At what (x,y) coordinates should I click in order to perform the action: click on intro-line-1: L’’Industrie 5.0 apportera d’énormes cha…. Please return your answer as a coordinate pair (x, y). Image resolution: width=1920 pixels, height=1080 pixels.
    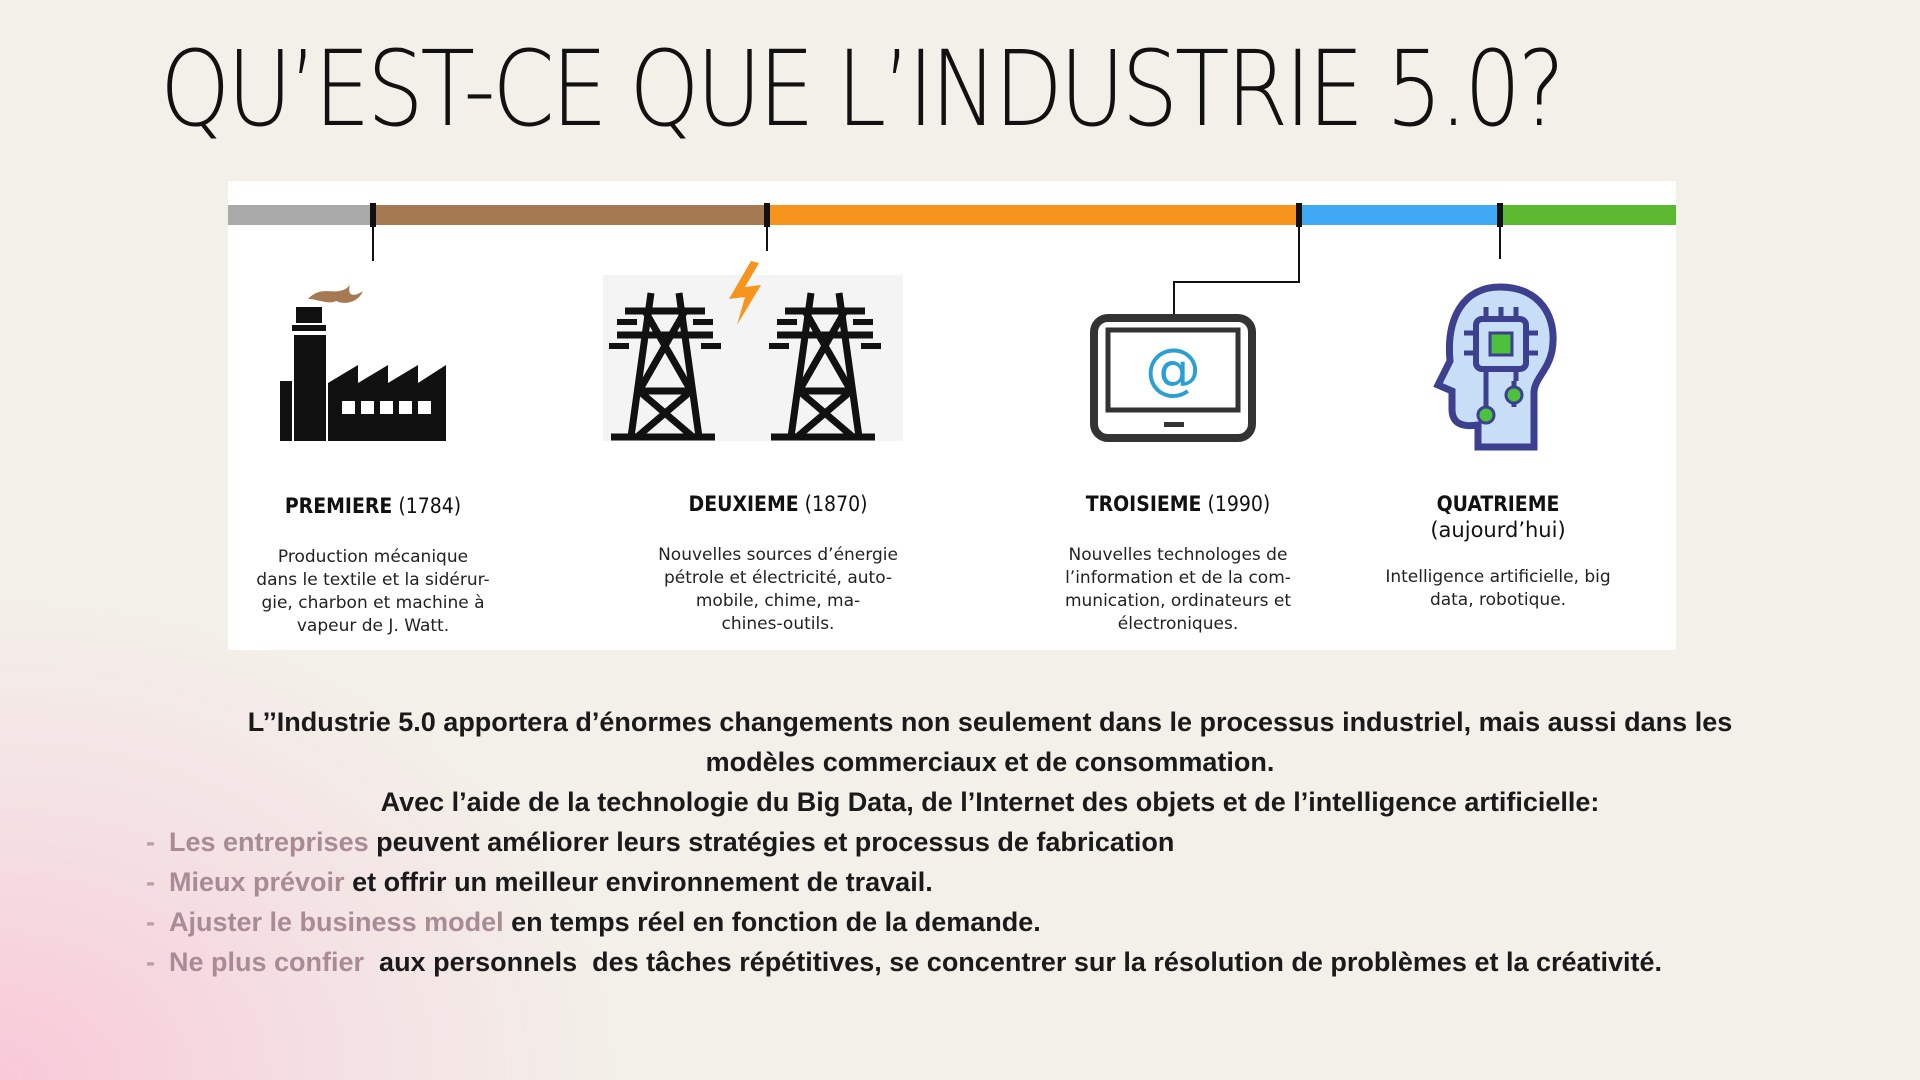
    Looking at the image, I should click on (990, 722).